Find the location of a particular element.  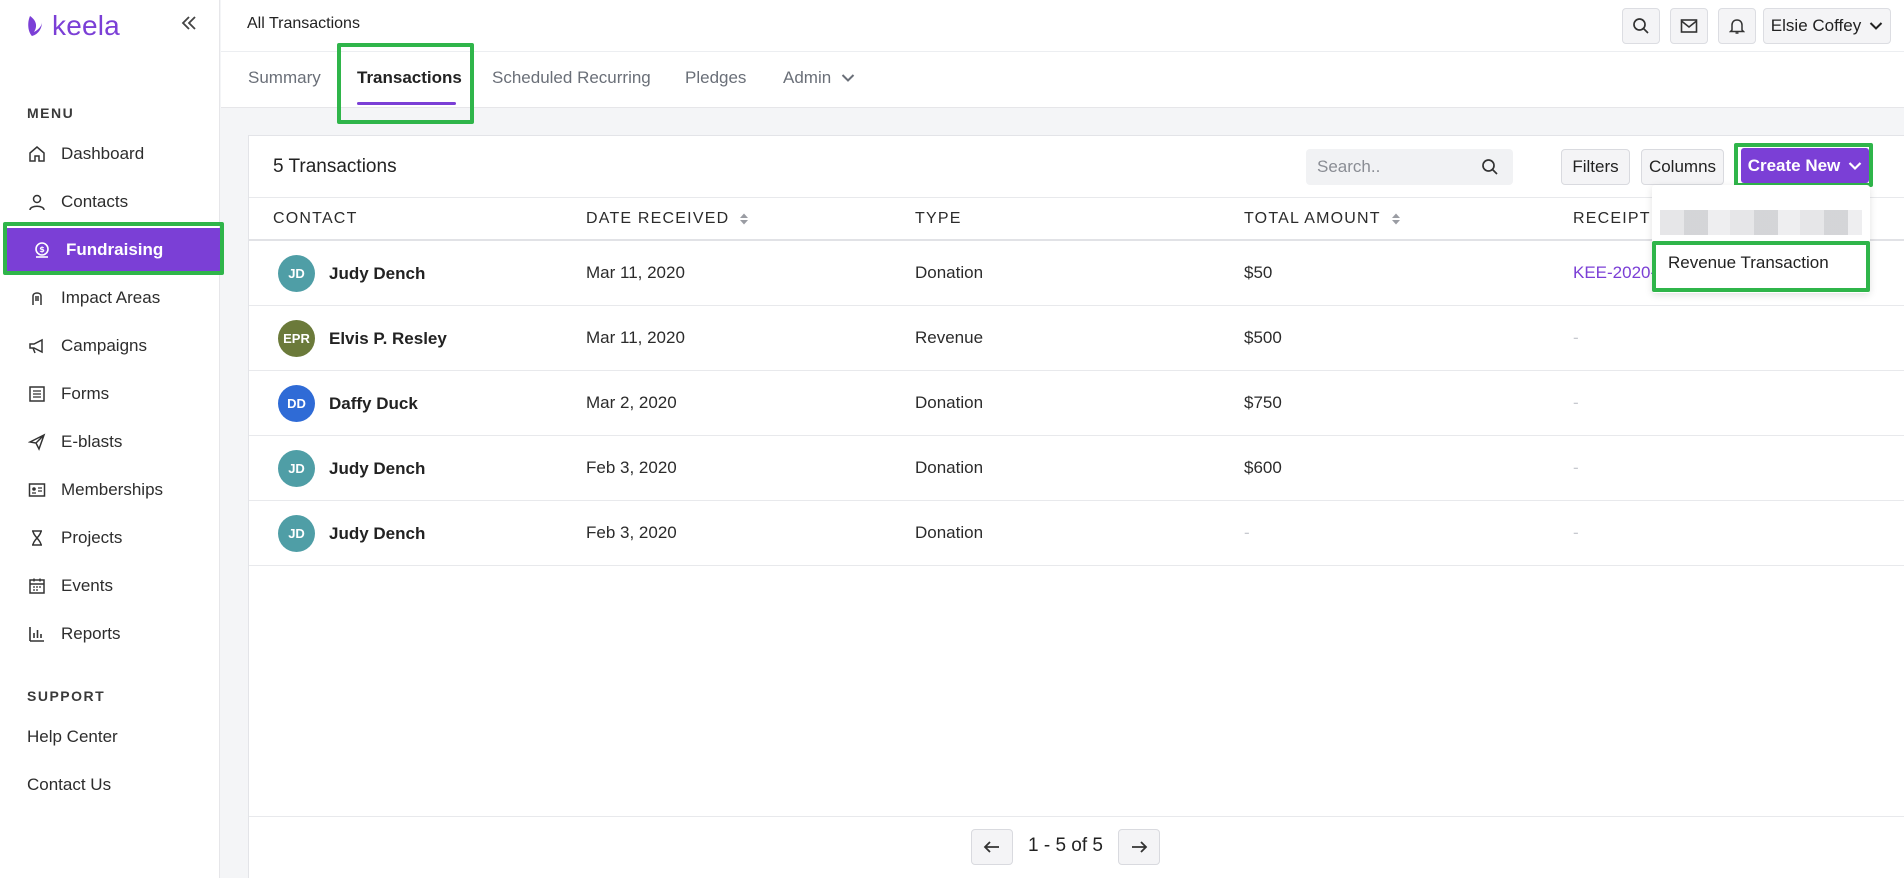

tab-summary: Summary is located at coordinates (284, 78).